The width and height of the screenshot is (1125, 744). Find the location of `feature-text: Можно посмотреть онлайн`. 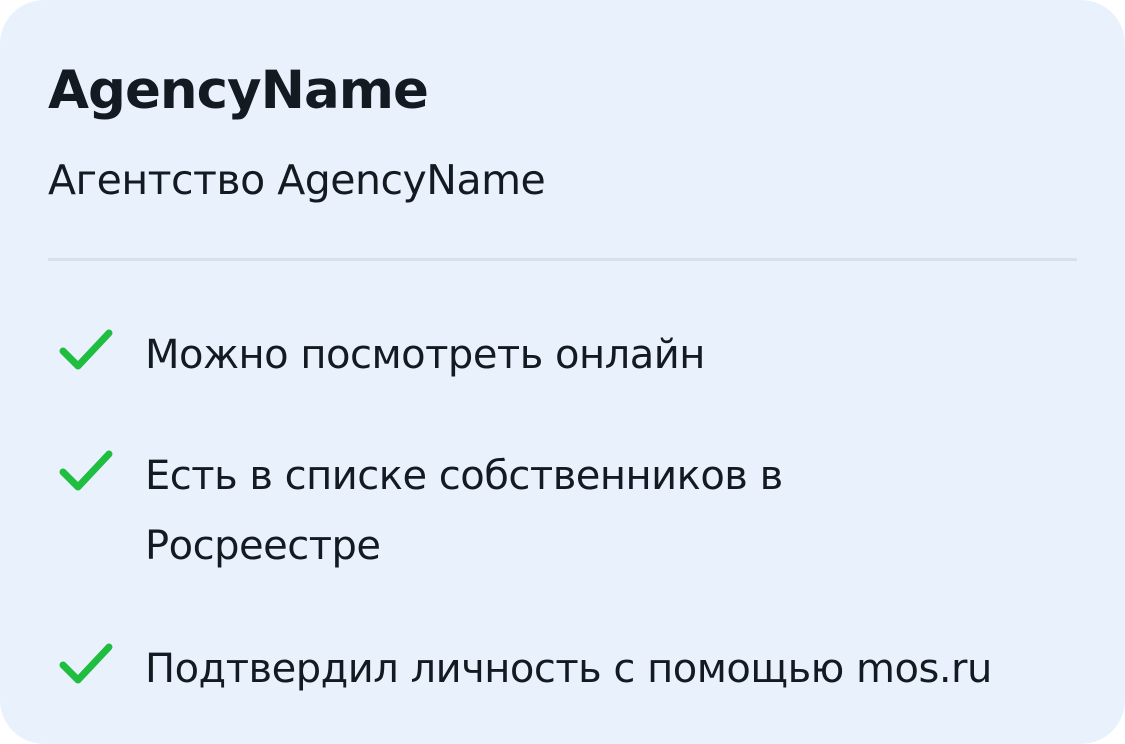

feature-text: Можно посмотреть онлайн is located at coordinates (425, 355).